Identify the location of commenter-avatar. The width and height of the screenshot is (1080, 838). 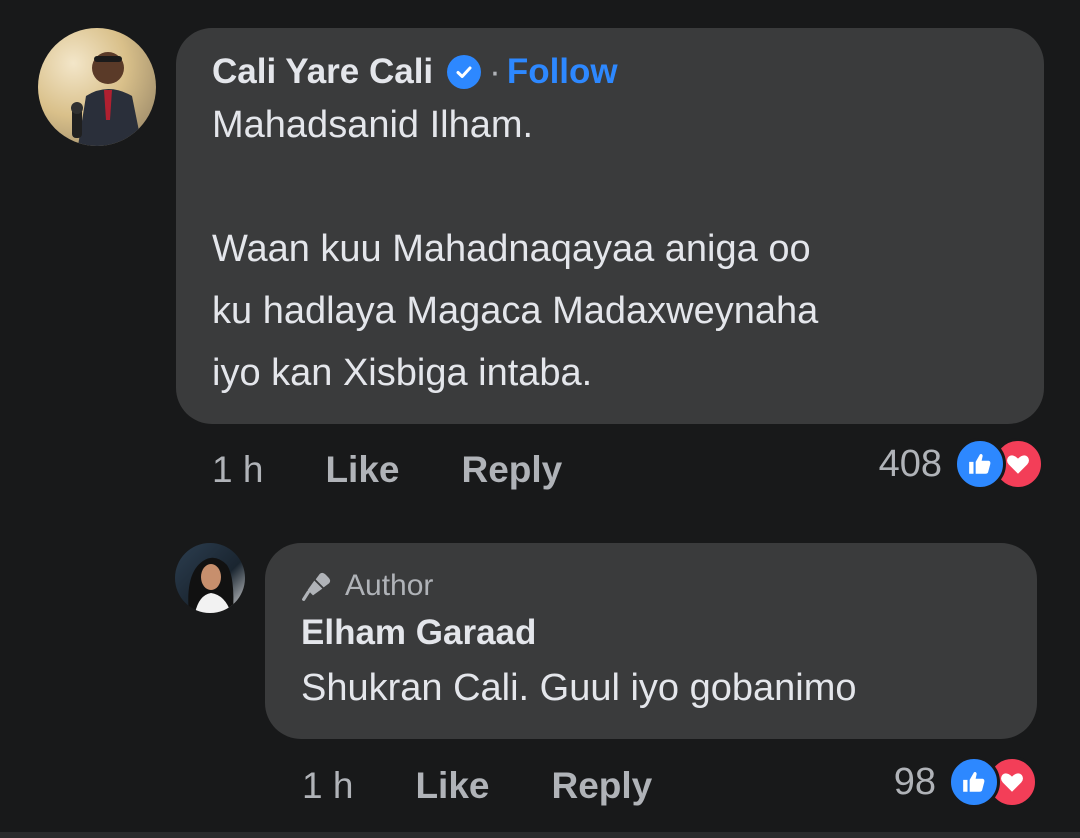
(97, 87).